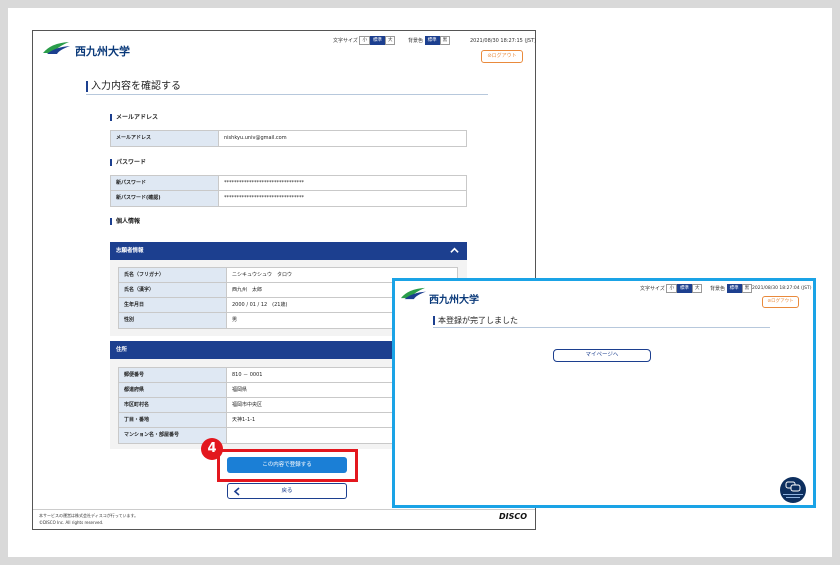 Image resolution: width=840 pixels, height=565 pixels. Describe the element at coordinates (173, 305) in the screenshot. I see `birthdate-label: 生年月日` at that location.